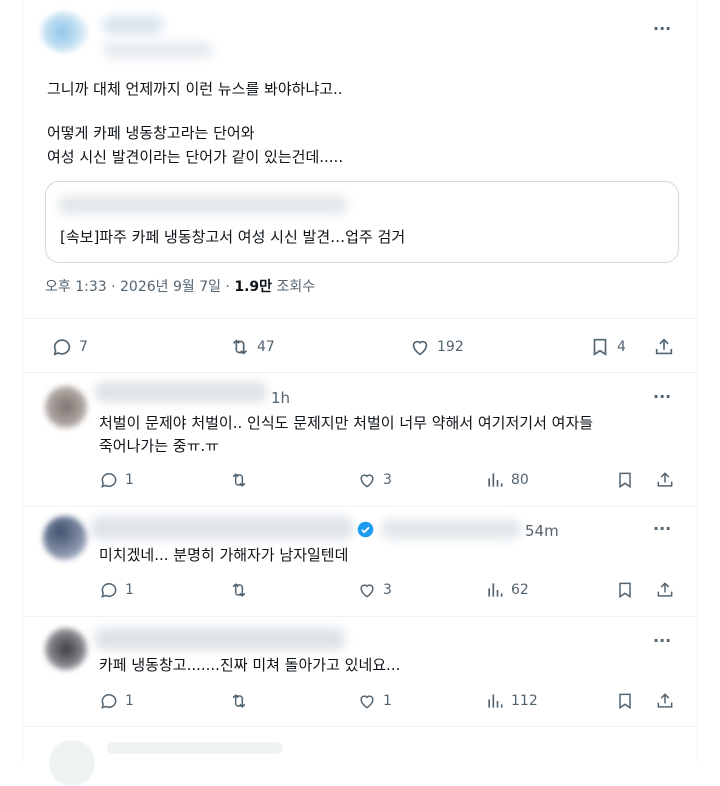  Describe the element at coordinates (72, 763) in the screenshot. I see `skeleton-avatar` at that location.